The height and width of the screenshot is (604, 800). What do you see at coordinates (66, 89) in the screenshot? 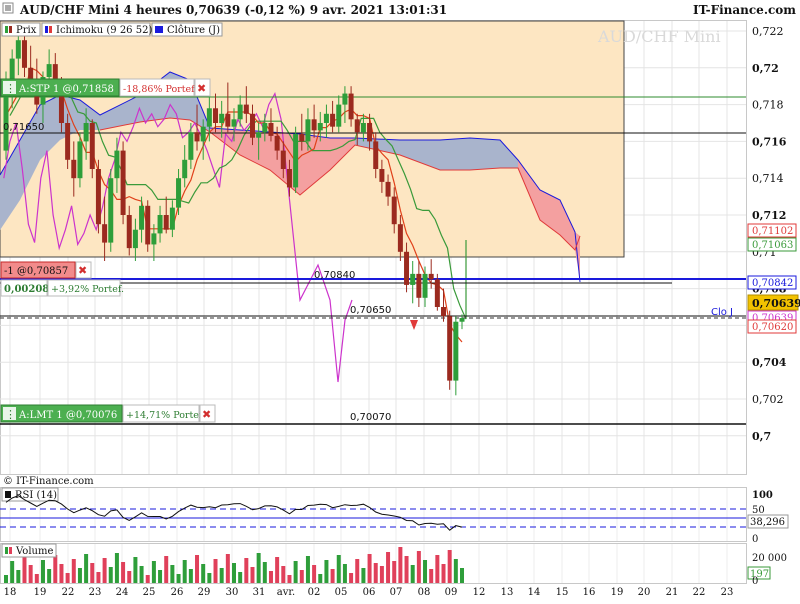
I see `stop-order-label: A:STP 1 @0,71858` at bounding box center [66, 89].